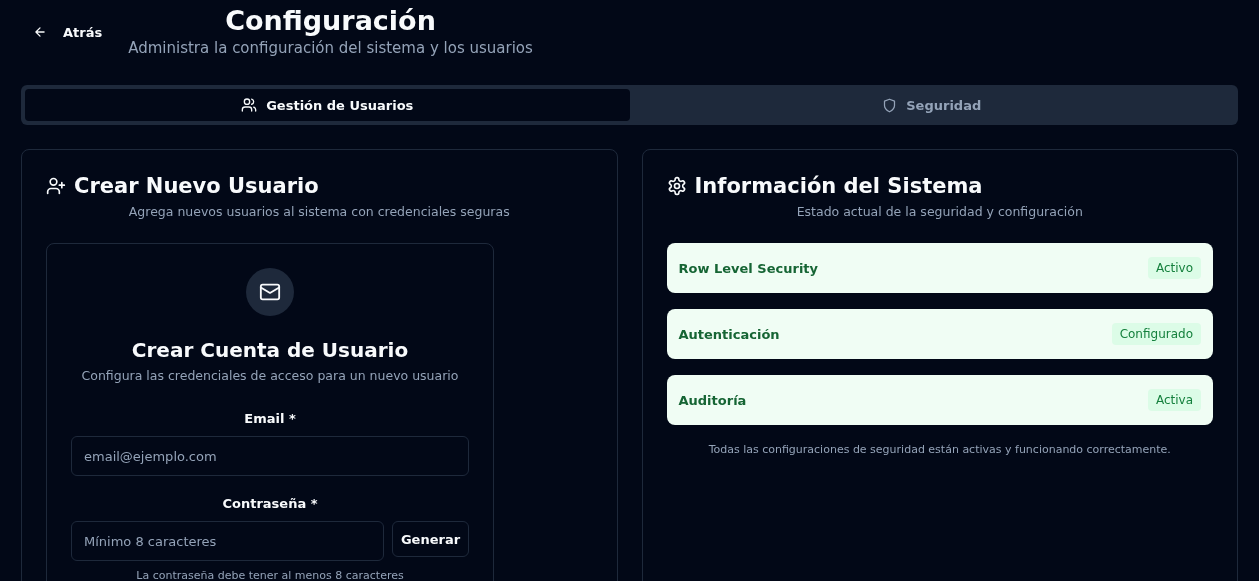  I want to click on status-badge: Activo, so click(1174, 268).